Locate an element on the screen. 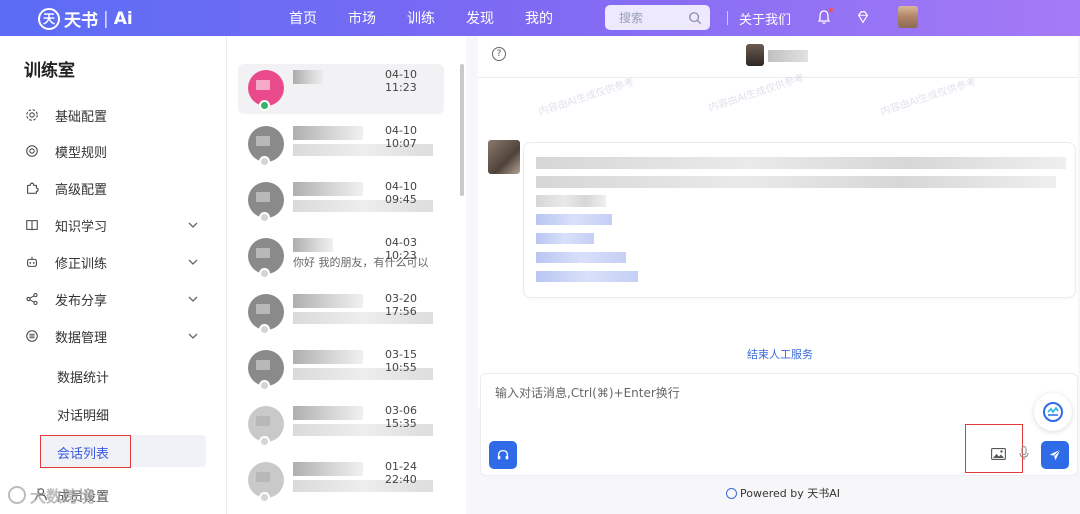  gear-icon is located at coordinates (32, 115).